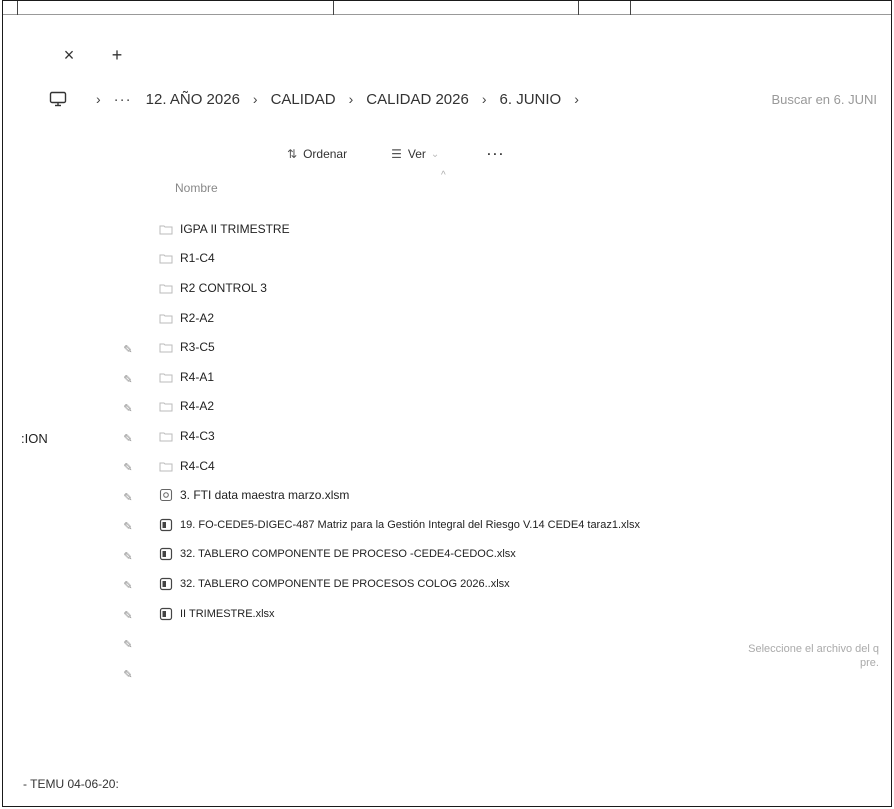  What do you see at coordinates (508, 259) in the screenshot?
I see `list-item: R1-C4` at bounding box center [508, 259].